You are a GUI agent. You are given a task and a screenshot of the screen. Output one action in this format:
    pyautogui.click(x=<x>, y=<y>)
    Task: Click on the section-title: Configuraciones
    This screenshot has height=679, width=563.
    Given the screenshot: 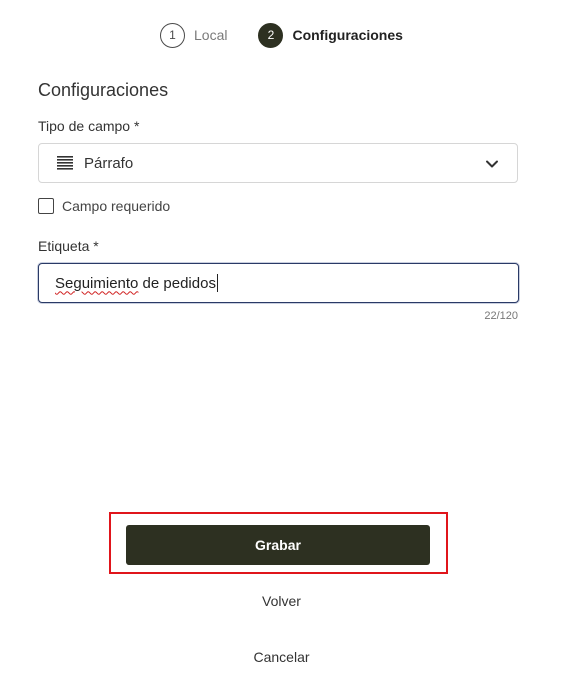 What is the action you would take?
    pyautogui.click(x=103, y=90)
    